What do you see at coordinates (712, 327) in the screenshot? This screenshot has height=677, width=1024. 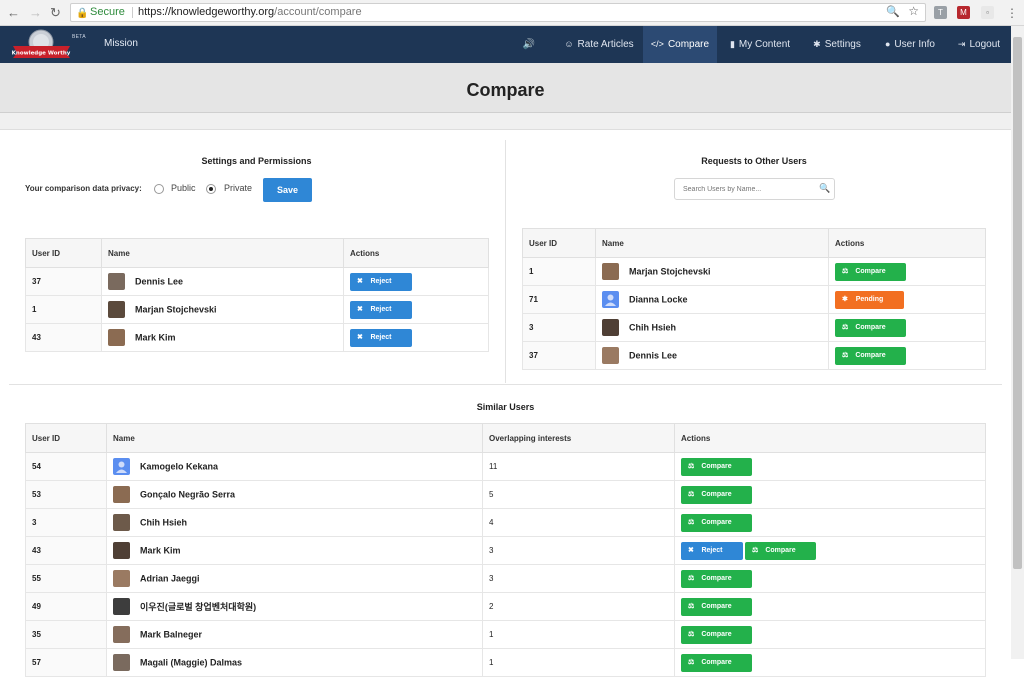 I see `name-cell: Chih Hsieh` at bounding box center [712, 327].